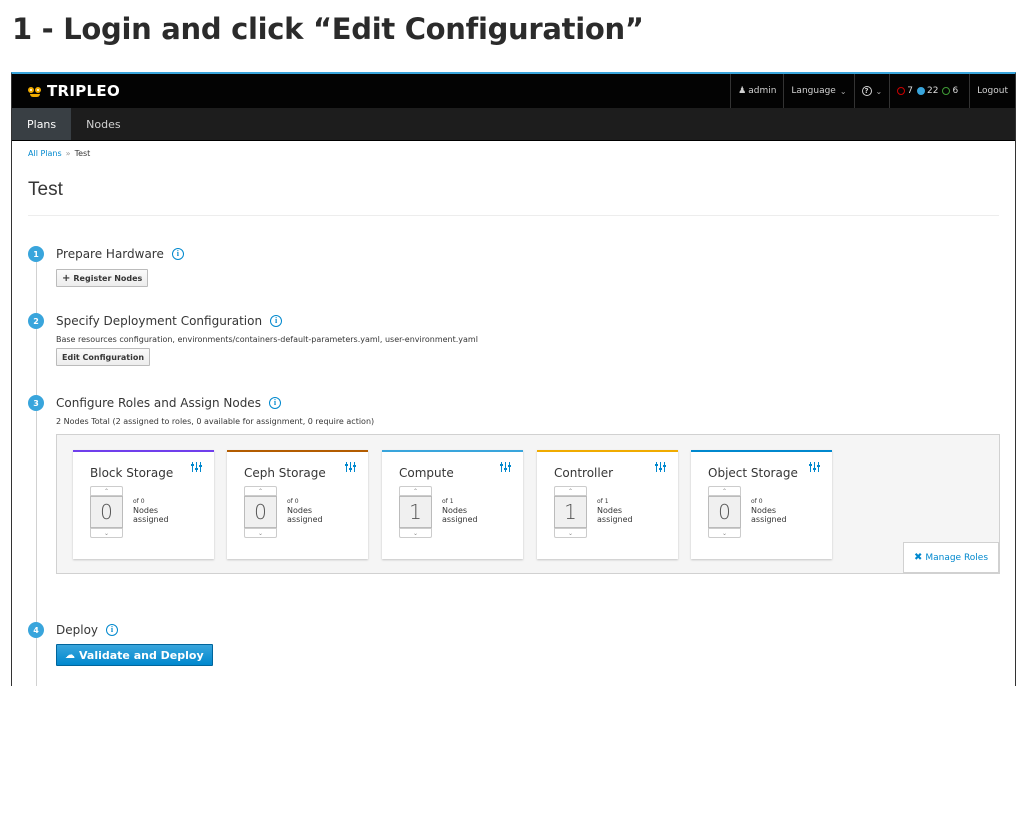  I want to click on step-number: 1, so click(36, 254).